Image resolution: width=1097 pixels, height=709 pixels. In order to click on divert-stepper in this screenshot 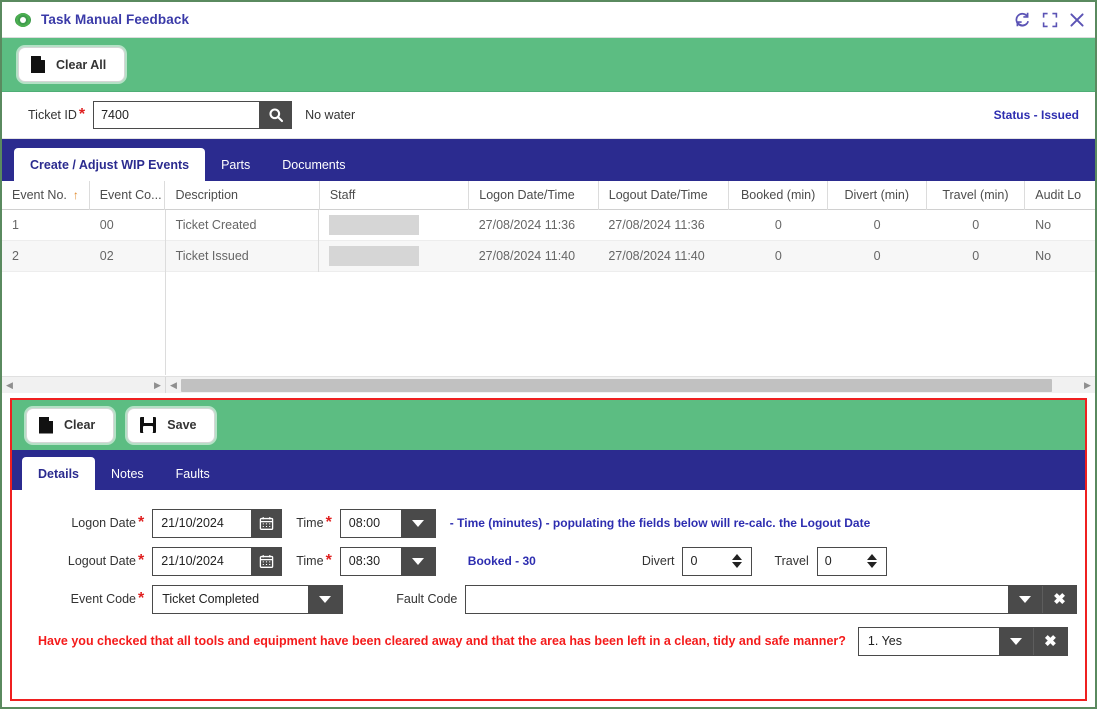, I will do `click(717, 561)`.